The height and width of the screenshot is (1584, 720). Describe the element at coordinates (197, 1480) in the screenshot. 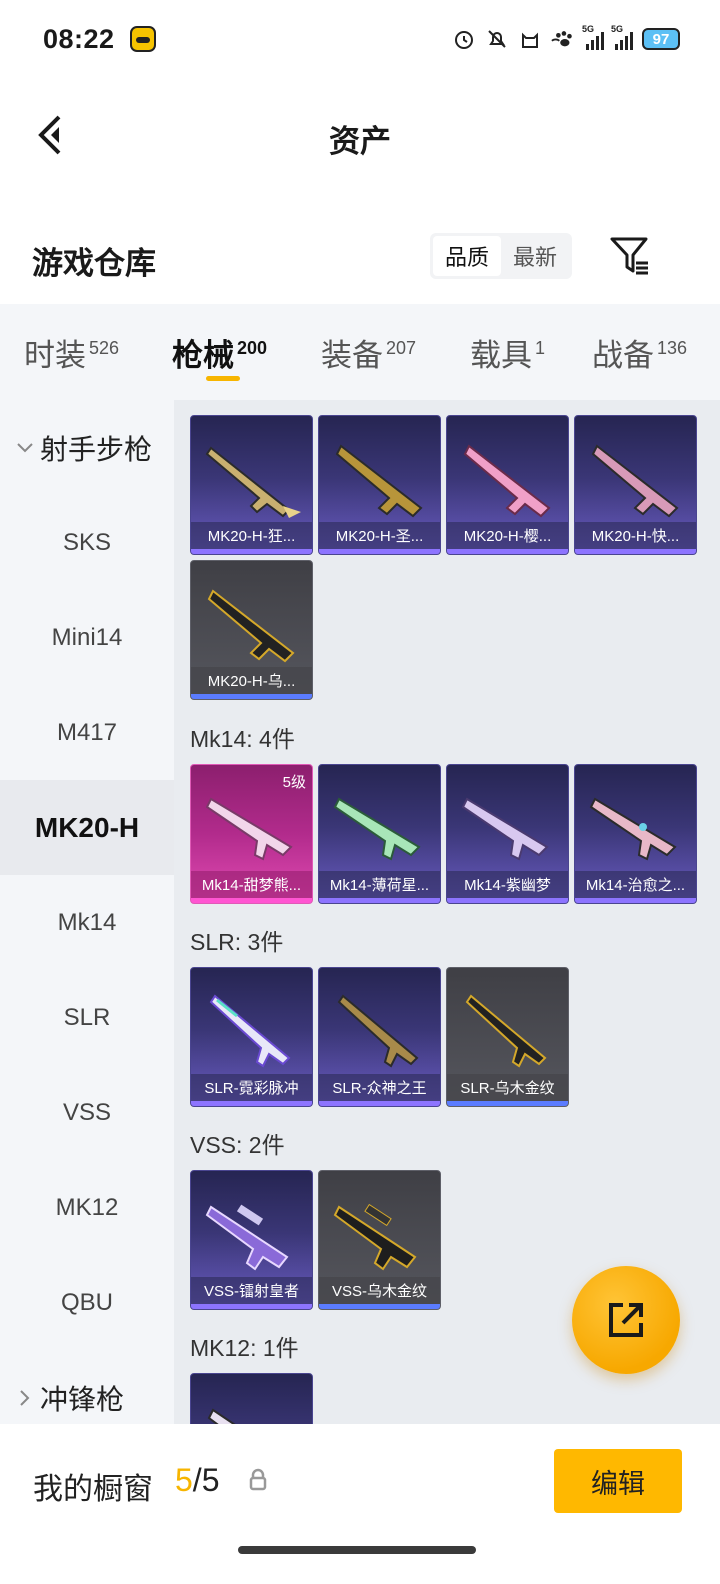

I see `showcase-count: 5/5` at that location.